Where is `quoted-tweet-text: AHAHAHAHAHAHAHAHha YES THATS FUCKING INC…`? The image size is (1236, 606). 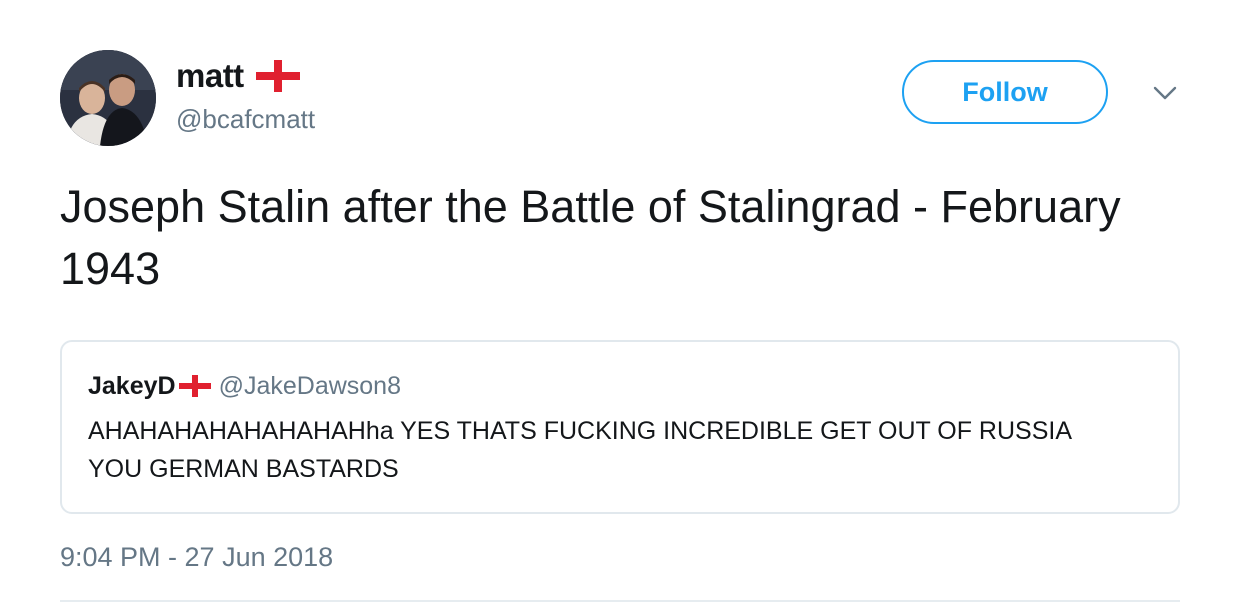 quoted-tweet-text: AHAHAHAHAHAHAHAHha YES THATS FUCKING INC… is located at coordinates (579, 450).